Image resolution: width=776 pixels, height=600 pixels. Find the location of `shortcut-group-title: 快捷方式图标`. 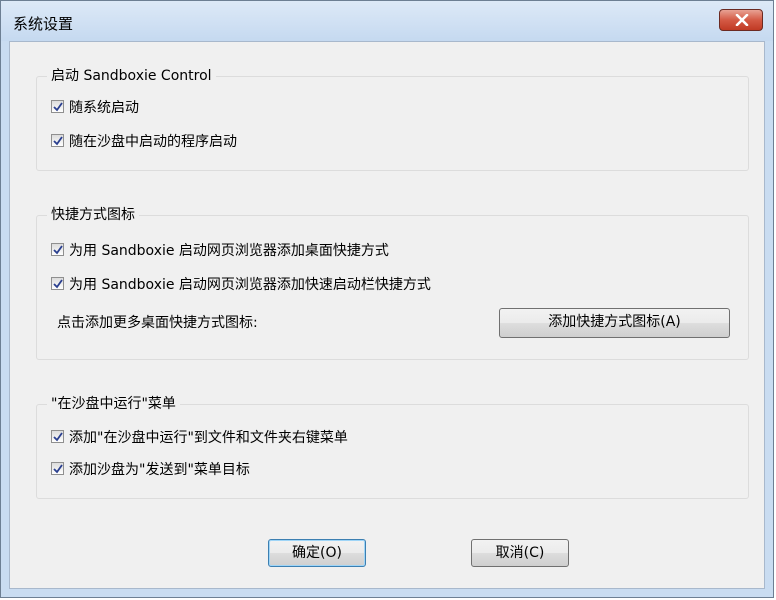

shortcut-group-title: 快捷方式图标 is located at coordinates (93, 215).